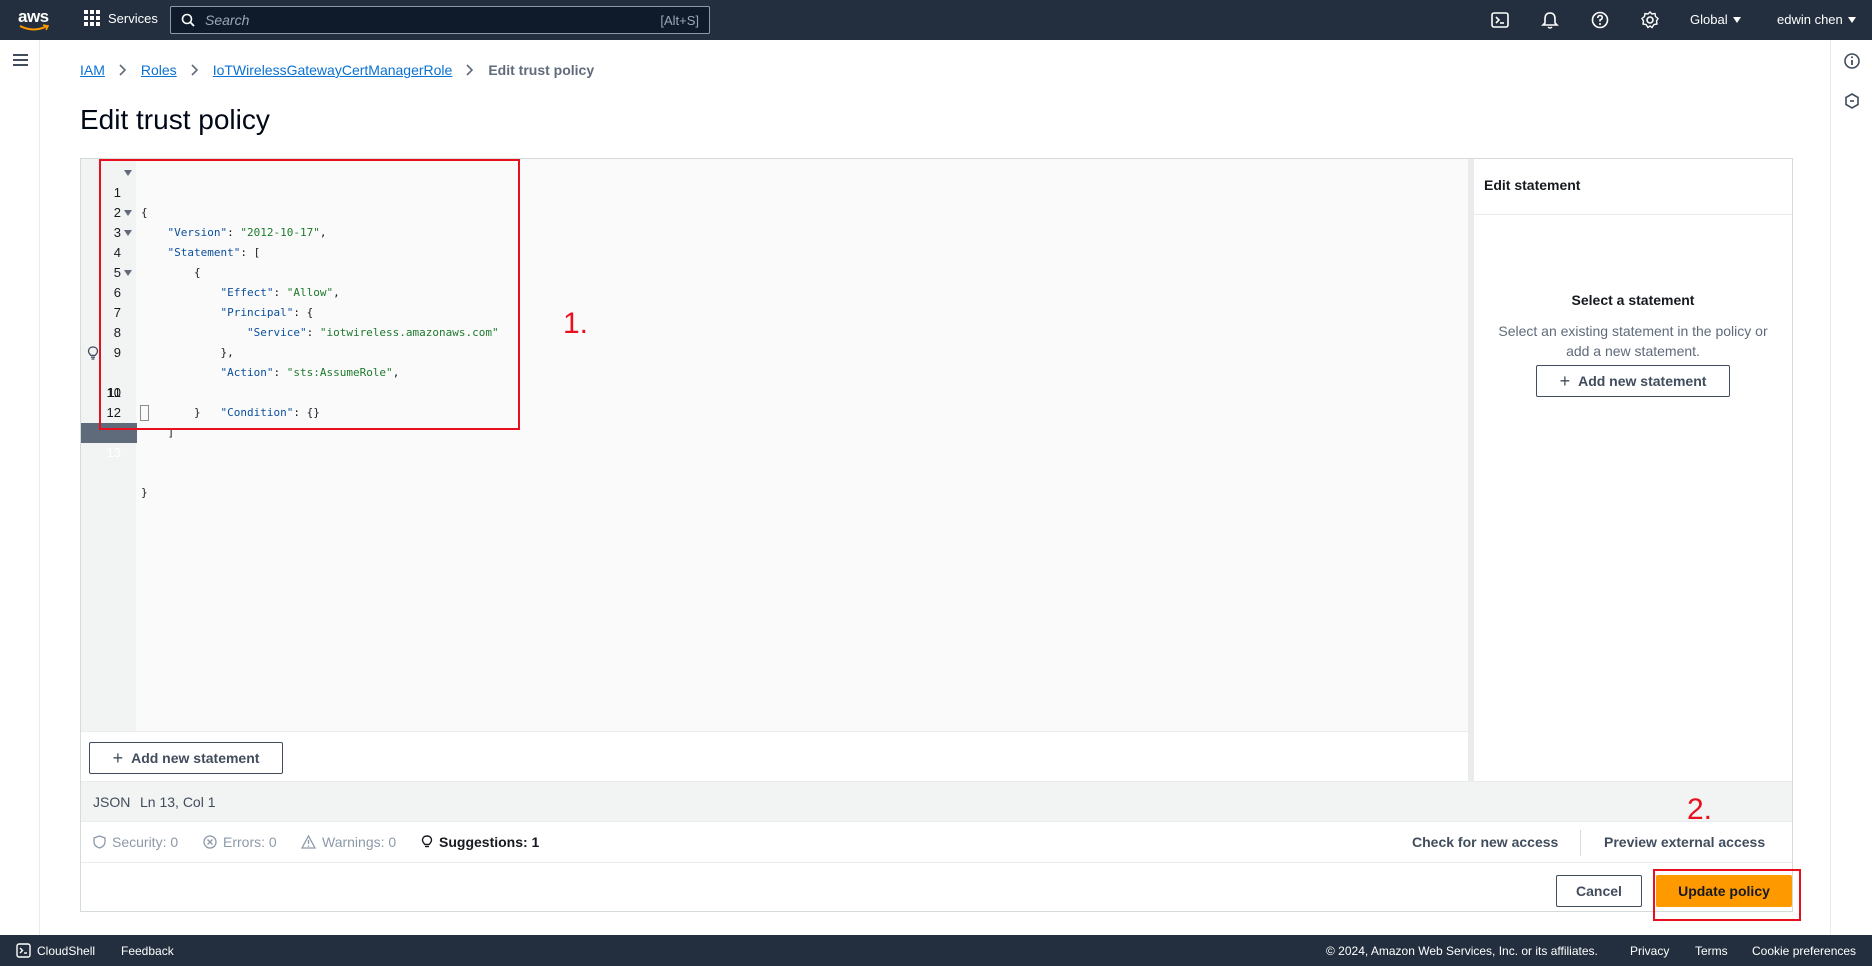 This screenshot has width=1872, height=966. I want to click on breadcrumb-iam-link: IAM, so click(92, 70).